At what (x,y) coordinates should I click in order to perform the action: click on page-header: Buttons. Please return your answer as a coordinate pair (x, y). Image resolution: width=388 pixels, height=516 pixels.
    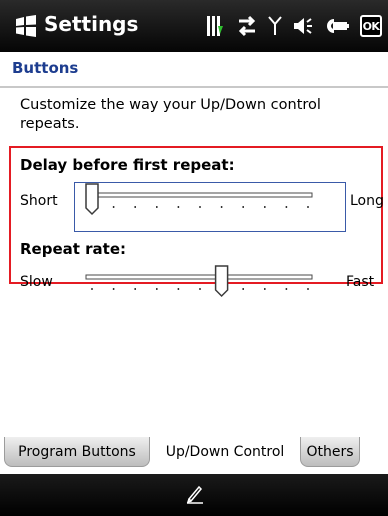
    Looking at the image, I should click on (194, 70).